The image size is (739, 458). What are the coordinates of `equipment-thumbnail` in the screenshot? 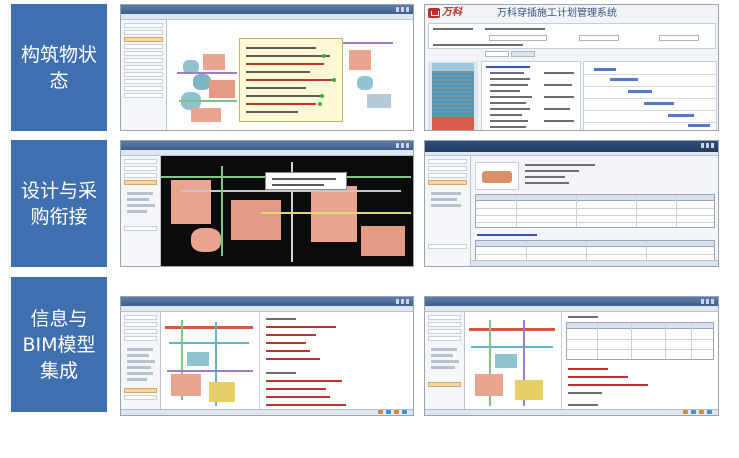 It's located at (497, 176).